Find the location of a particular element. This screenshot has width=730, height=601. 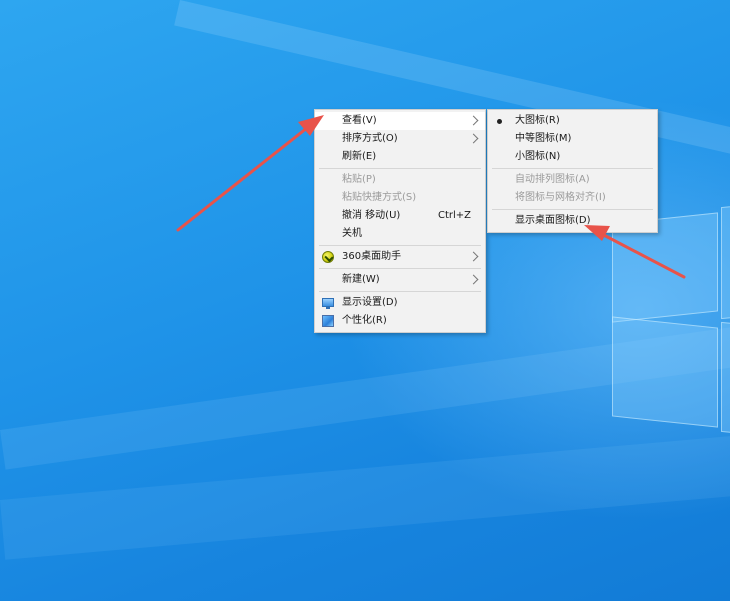

annotation-arrow-show-desktop-icons is located at coordinates (635, 252).